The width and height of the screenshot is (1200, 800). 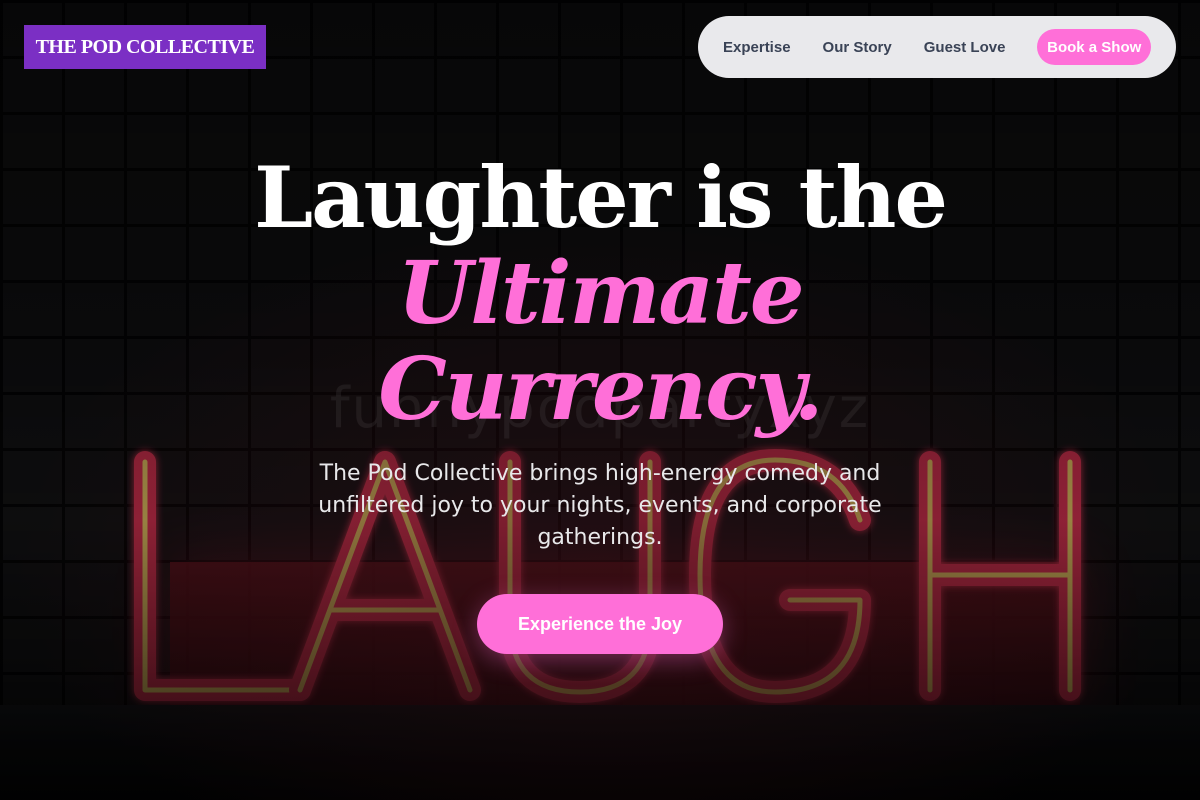 I want to click on nav-item-guest-love: Guest Love, so click(x=965, y=47).